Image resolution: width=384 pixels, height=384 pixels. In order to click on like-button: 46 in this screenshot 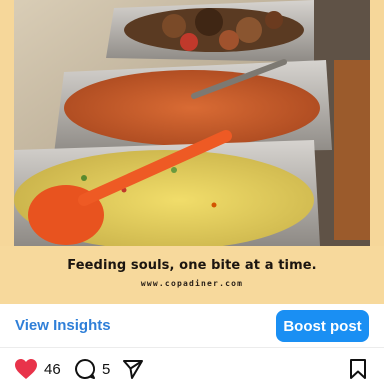, I will do `click(37, 369)`.